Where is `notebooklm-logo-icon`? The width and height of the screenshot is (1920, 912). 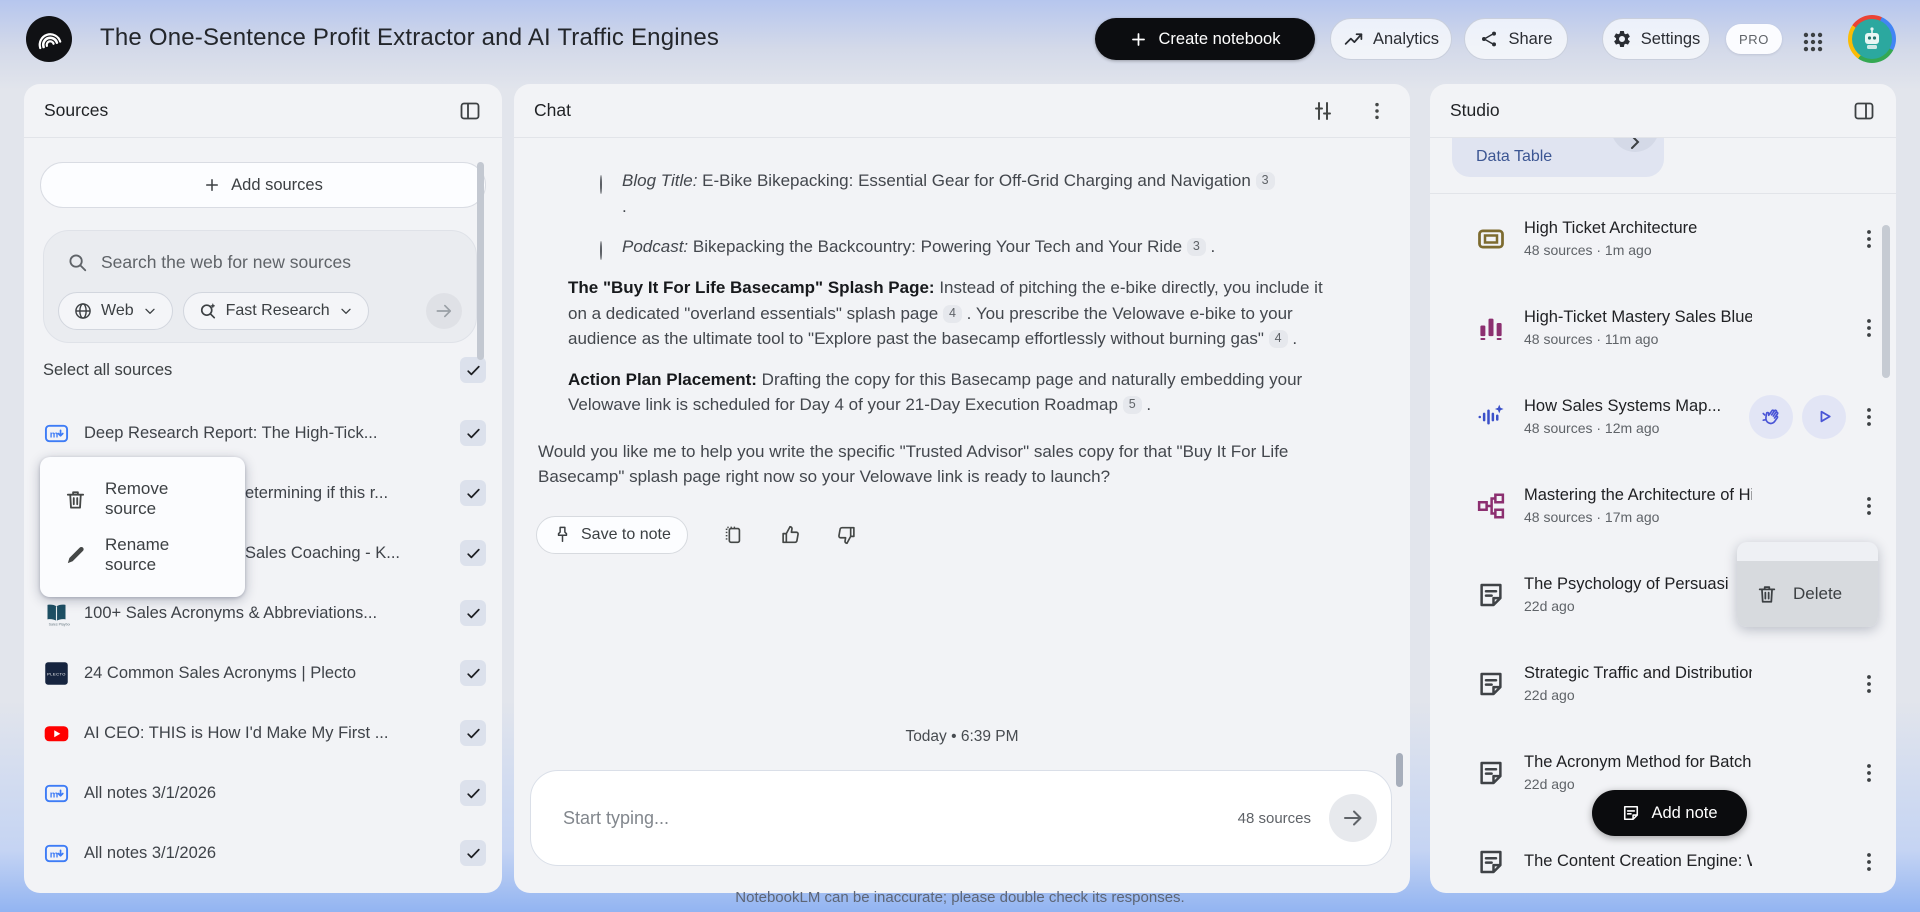 notebooklm-logo-icon is located at coordinates (49, 39).